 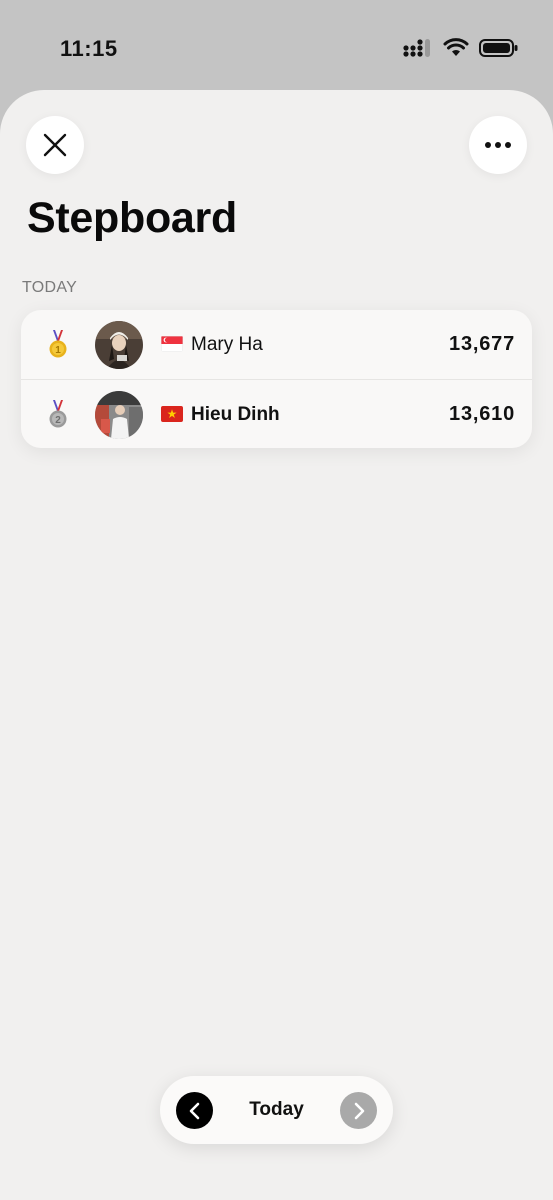 What do you see at coordinates (132, 218) in the screenshot?
I see `page-title: Stepboard` at bounding box center [132, 218].